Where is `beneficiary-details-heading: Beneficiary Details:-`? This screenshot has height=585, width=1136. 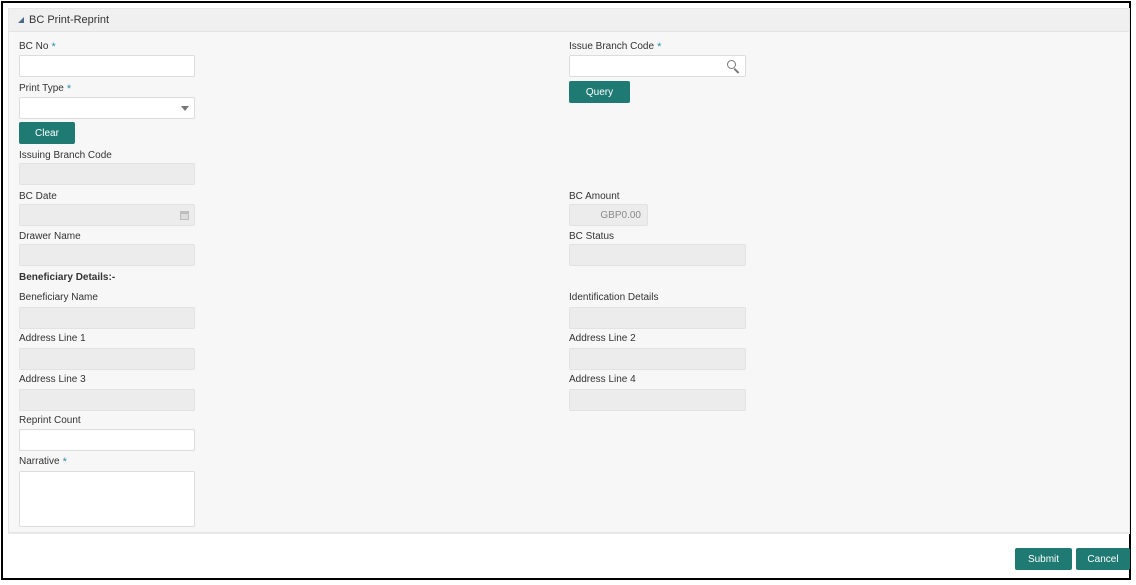
beneficiary-details-heading: Beneficiary Details:- is located at coordinates (67, 277).